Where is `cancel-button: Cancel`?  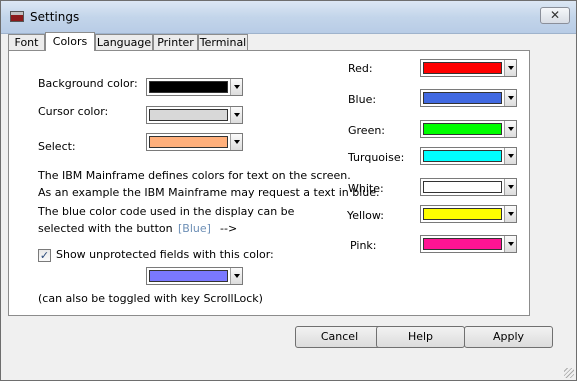
cancel-button: Cancel is located at coordinates (339, 337).